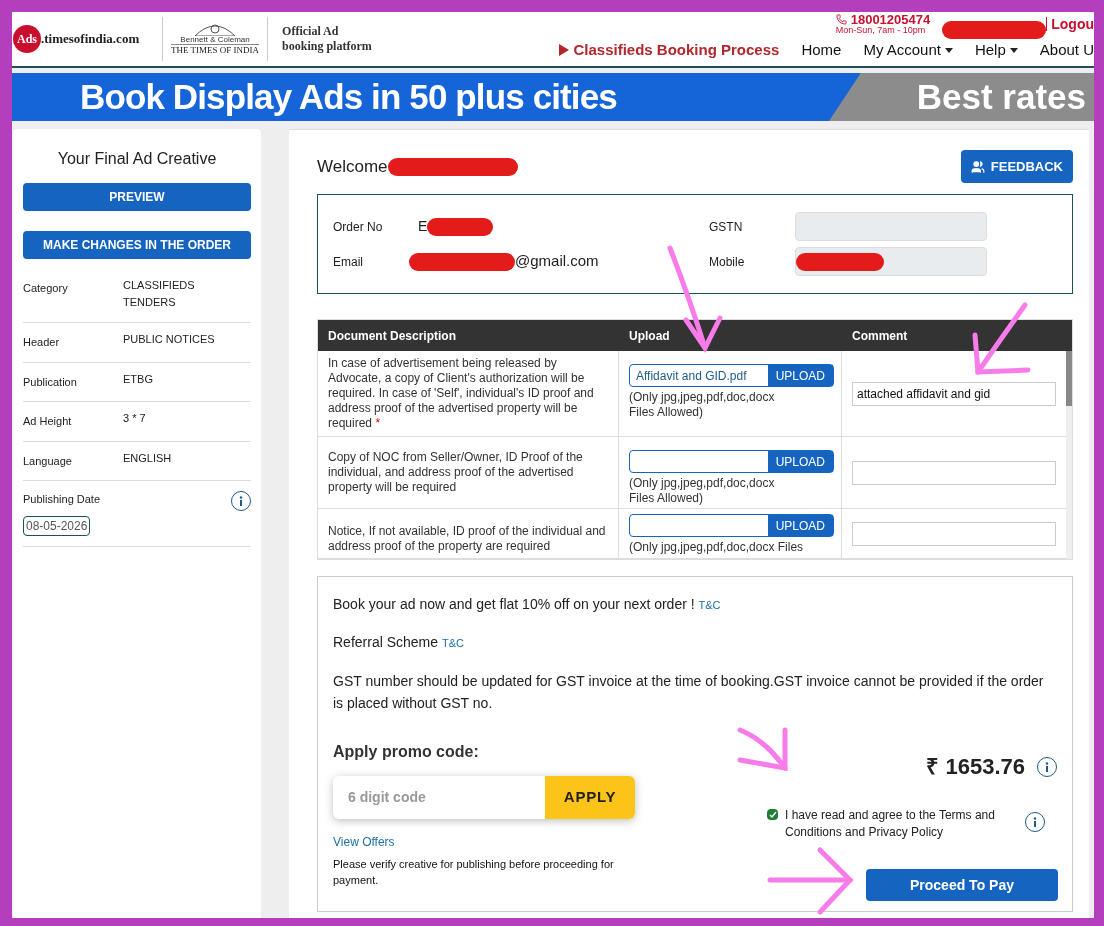 Image resolution: width=1104 pixels, height=926 pixels. What do you see at coordinates (488, 842) in the screenshot?
I see `view-offers-link: View Offers` at bounding box center [488, 842].